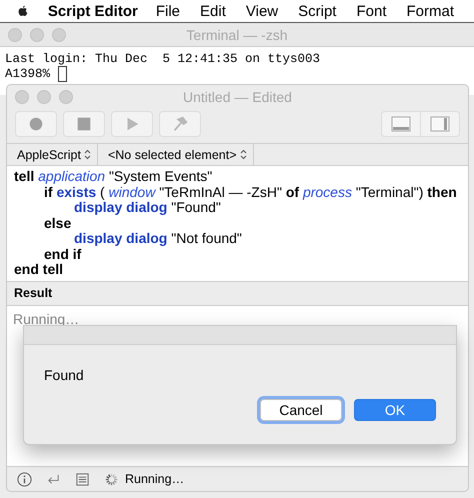 This screenshot has width=474, height=498. What do you see at coordinates (317, 11) in the screenshot?
I see `menu-item: Script` at bounding box center [317, 11].